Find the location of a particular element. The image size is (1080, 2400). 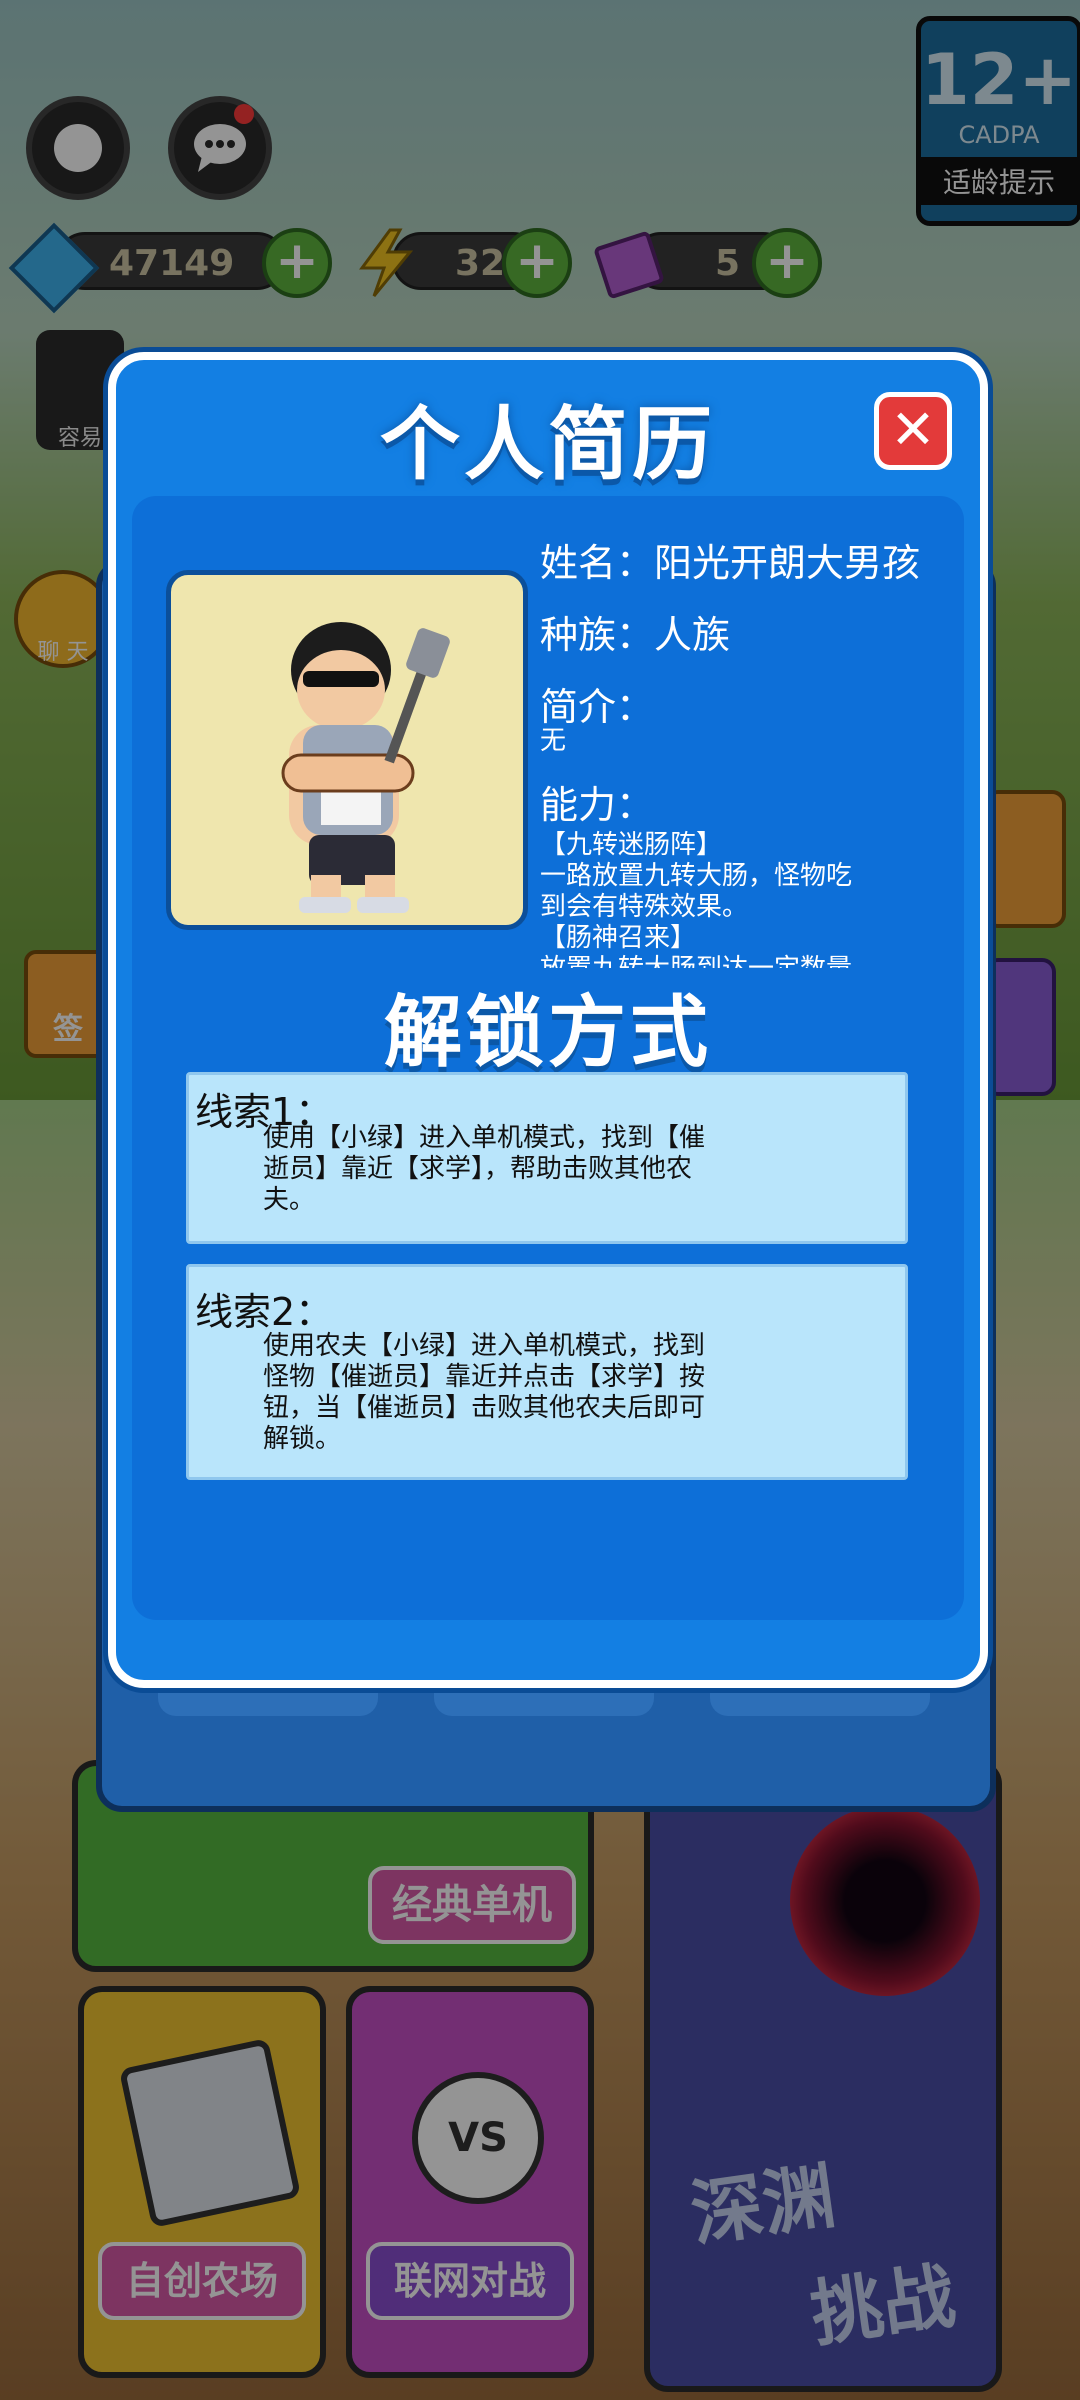

close-icon: ✕ is located at coordinates (913, 429).